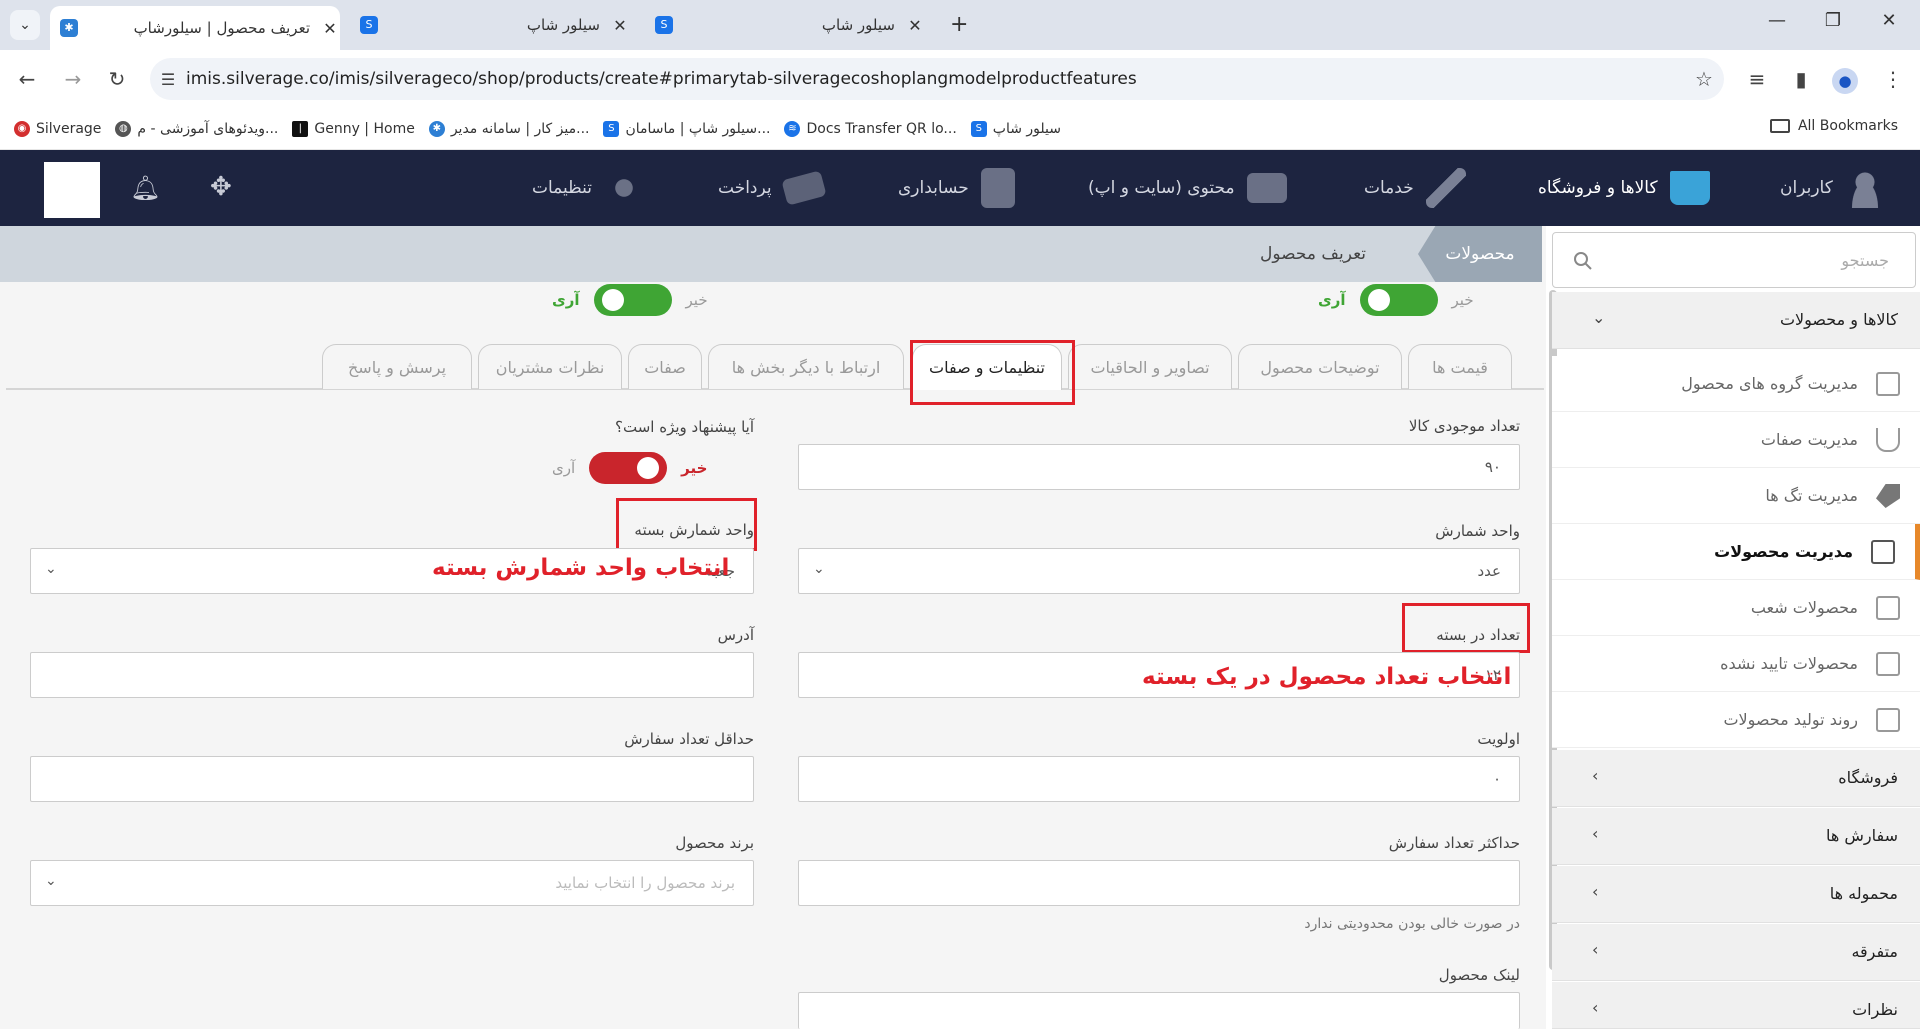 This screenshot has width=1920, height=1029. I want to click on globe-icon: ◍, so click(123, 128).